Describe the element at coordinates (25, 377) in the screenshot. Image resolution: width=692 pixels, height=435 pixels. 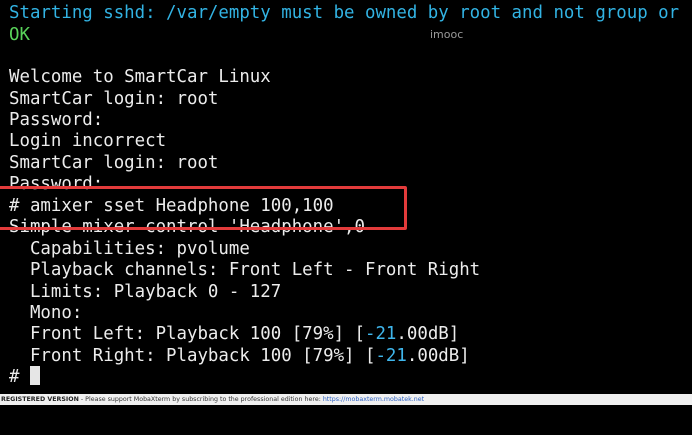
I see `terminal-prompt-line: #` at that location.